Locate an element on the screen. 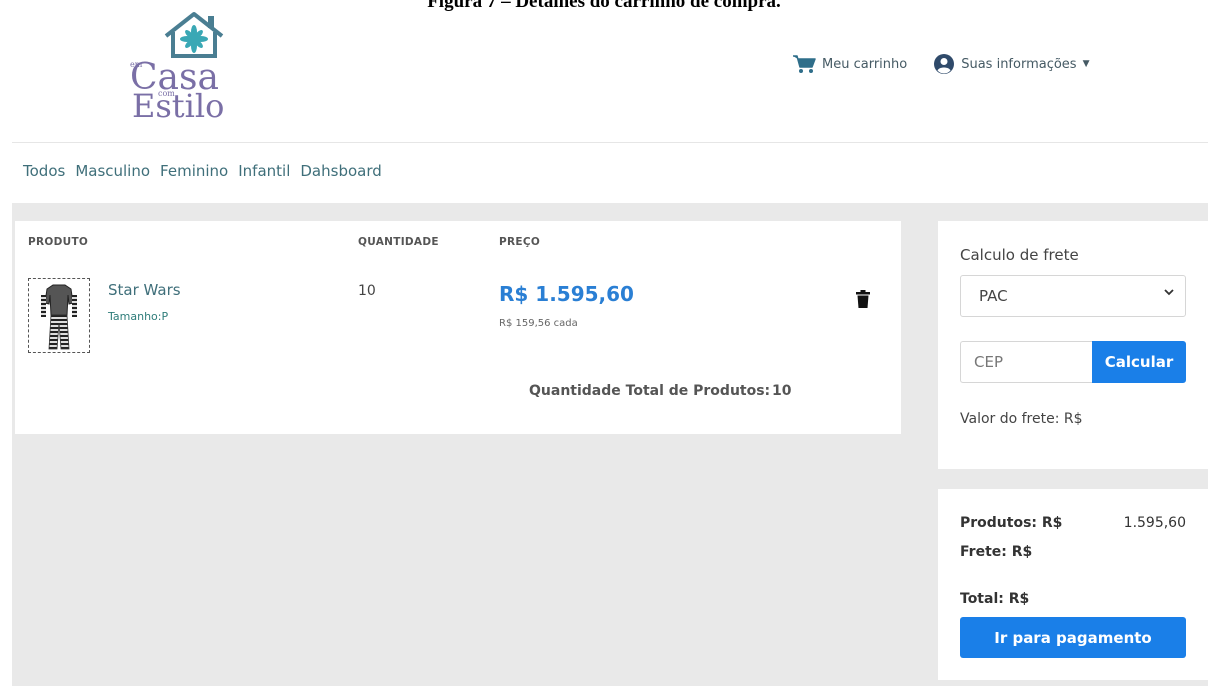 The height and width of the screenshot is (686, 1208). brand-line-2: Estilo is located at coordinates (178, 106).